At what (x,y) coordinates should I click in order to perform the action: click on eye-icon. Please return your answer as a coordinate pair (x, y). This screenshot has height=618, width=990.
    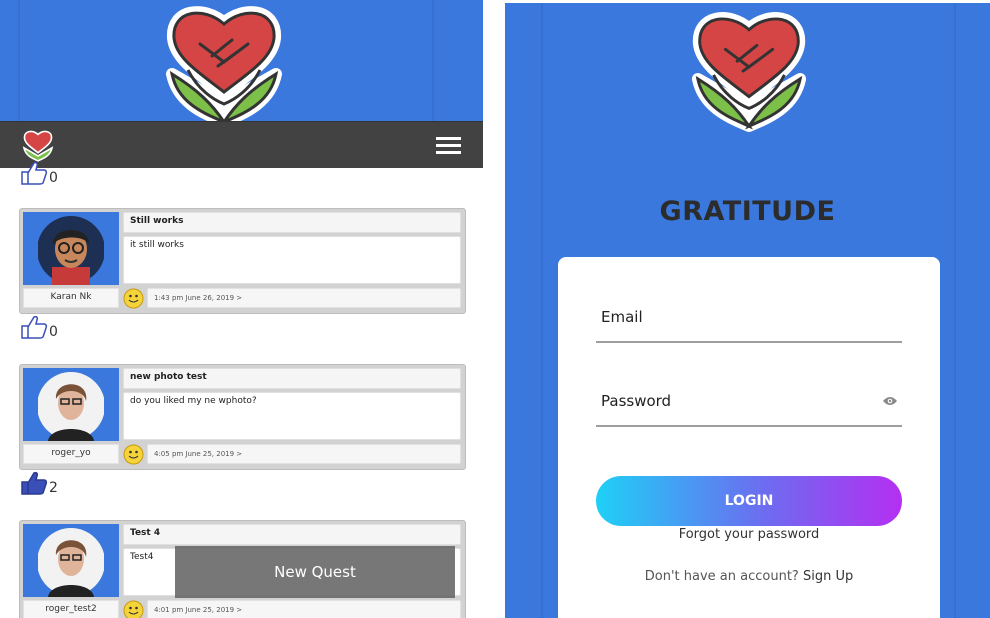
    Looking at the image, I should click on (890, 401).